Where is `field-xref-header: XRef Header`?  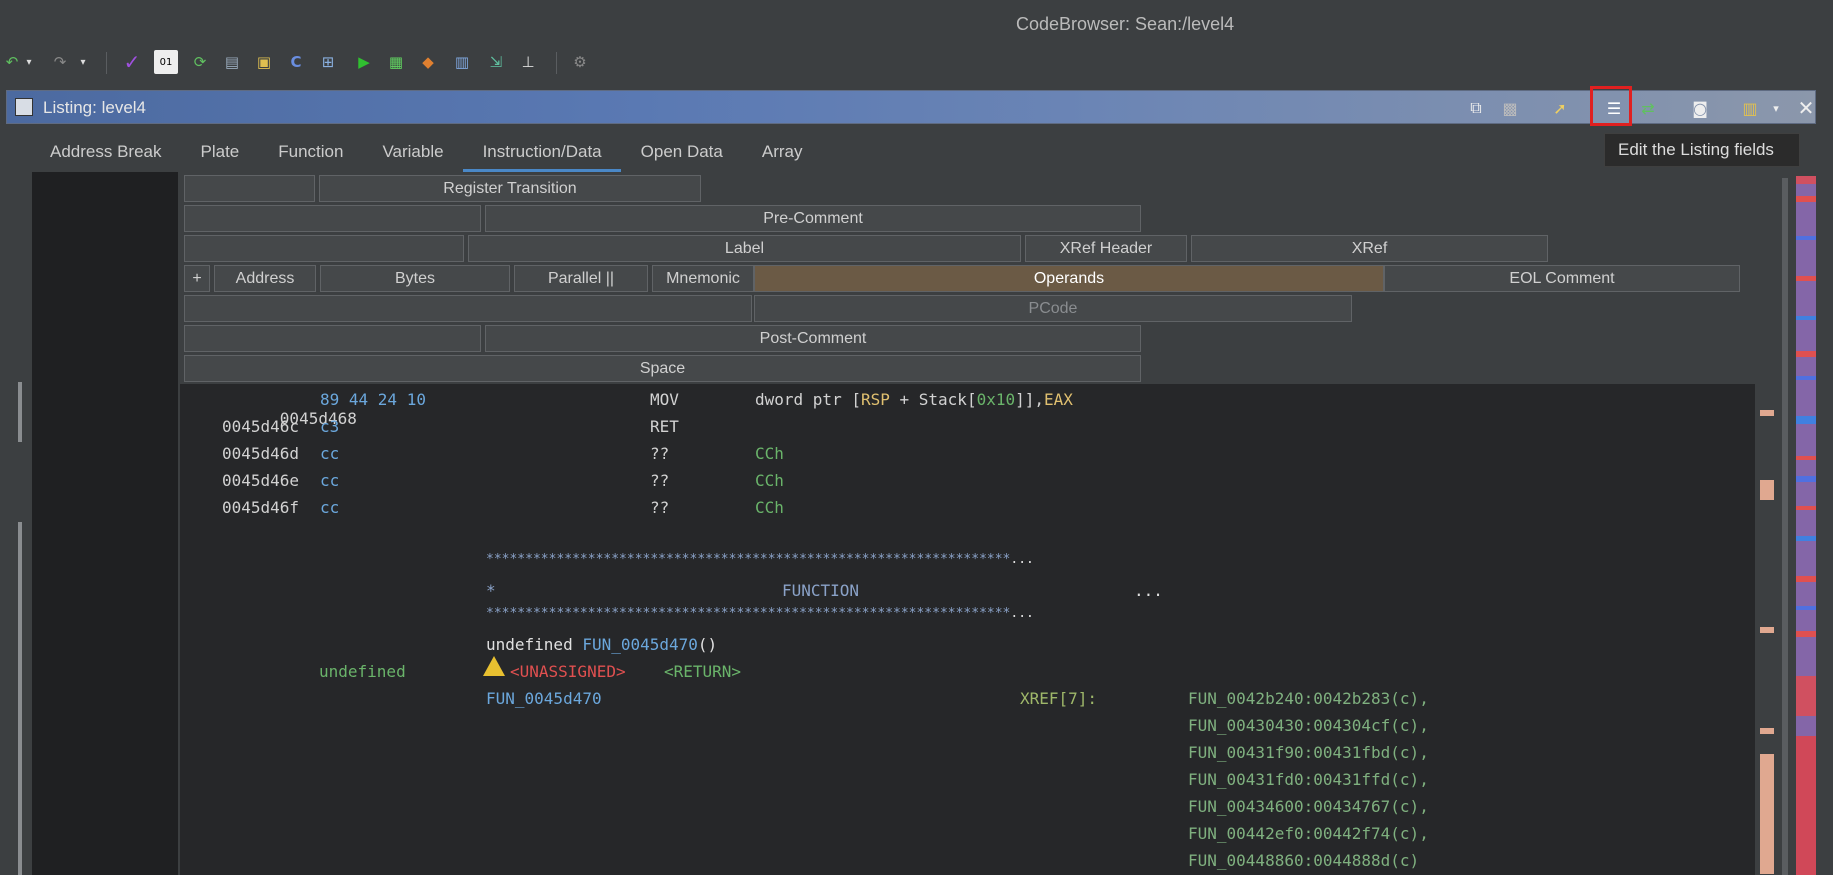 field-xref-header: XRef Header is located at coordinates (1106, 248).